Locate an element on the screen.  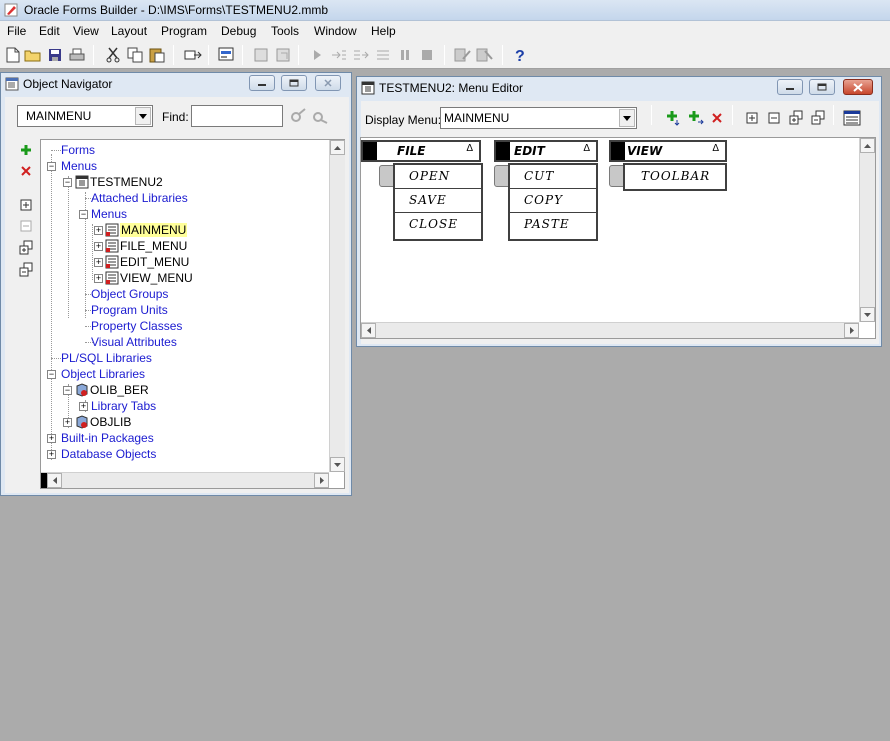
tree-forms: Forms is located at coordinates (78, 150).